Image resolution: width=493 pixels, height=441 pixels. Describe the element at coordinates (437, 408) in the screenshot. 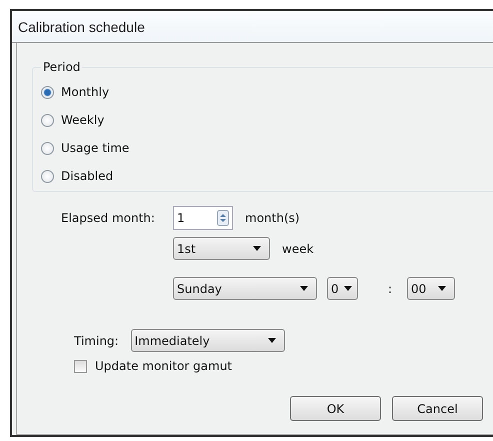

I see `dialog-button: Cancel` at that location.